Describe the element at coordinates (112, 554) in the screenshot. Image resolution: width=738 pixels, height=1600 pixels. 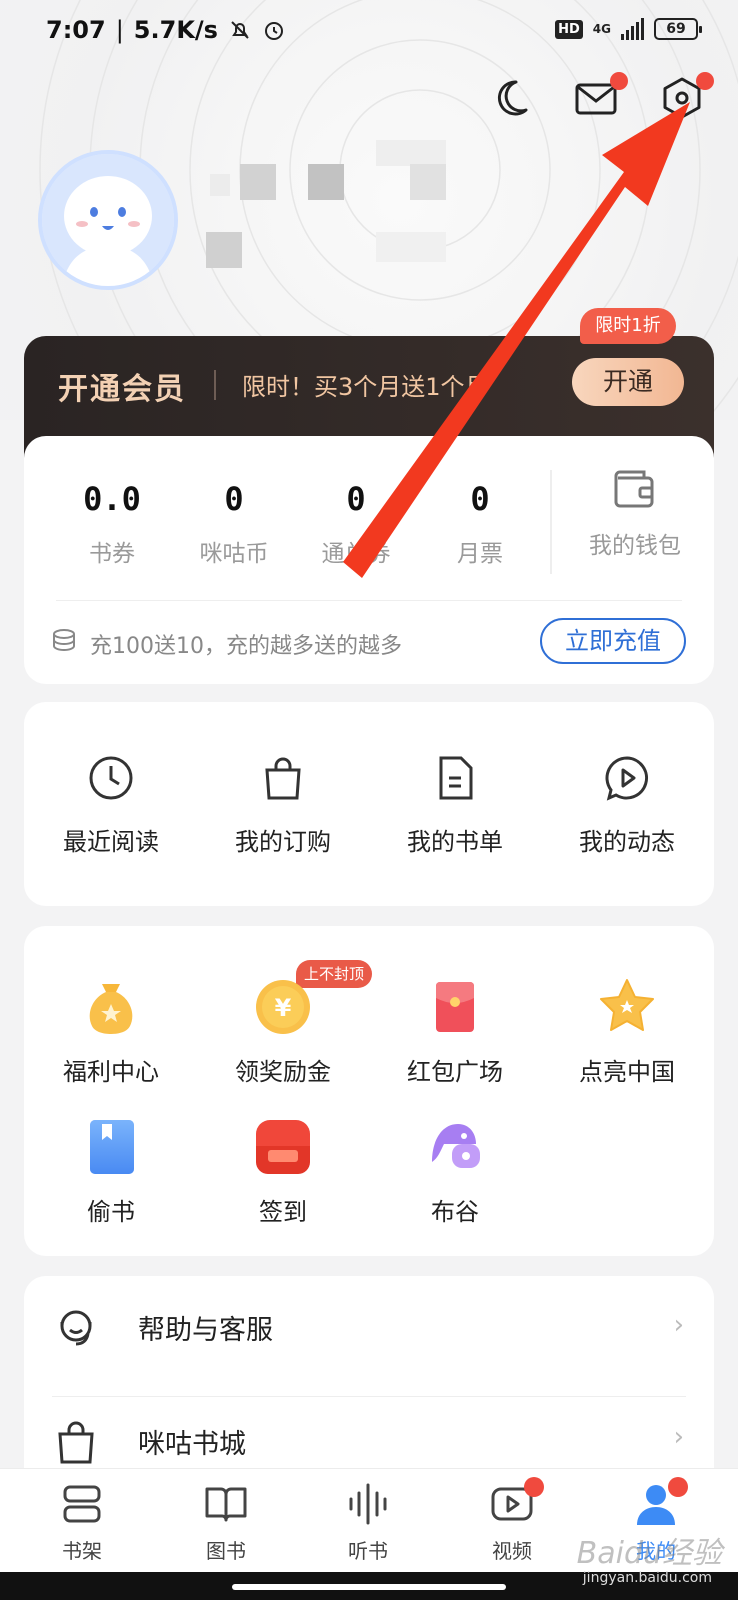
I see `stat-label: 书券` at that location.